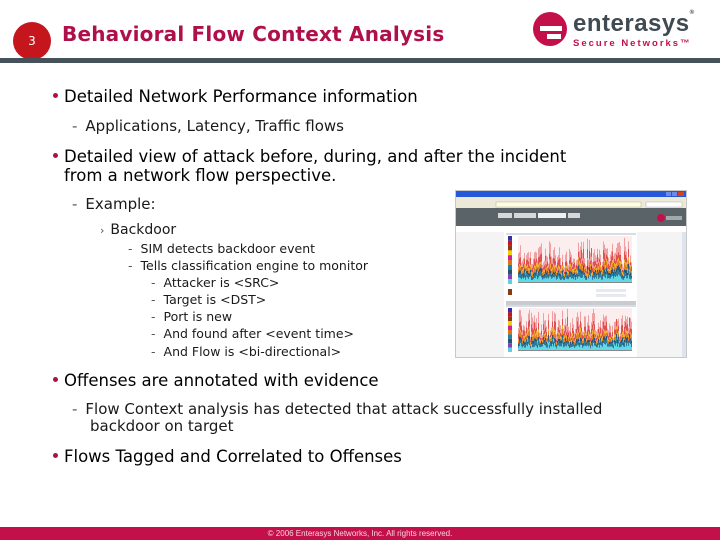 The image size is (720, 540). I want to click on flow-chart-bottom, so click(571, 328).